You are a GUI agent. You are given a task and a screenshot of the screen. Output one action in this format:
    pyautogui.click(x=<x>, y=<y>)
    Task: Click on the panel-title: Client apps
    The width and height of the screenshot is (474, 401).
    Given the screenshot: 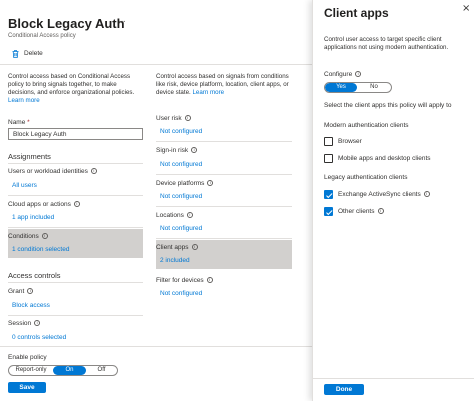 What is the action you would take?
    pyautogui.click(x=356, y=13)
    